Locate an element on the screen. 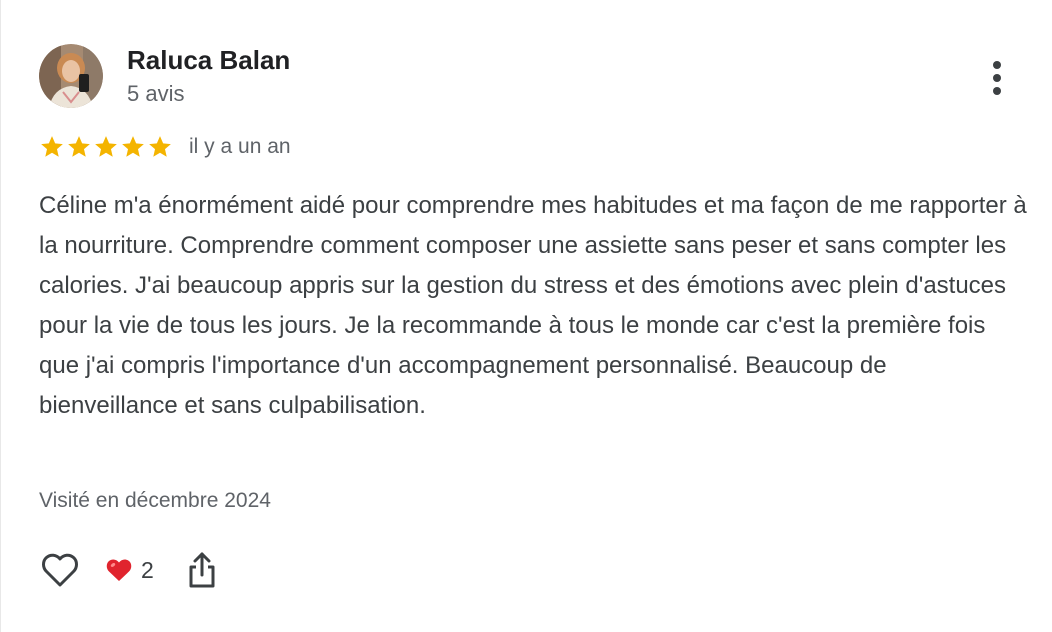 The width and height of the screenshot is (1052, 632). avatar-image is located at coordinates (71, 76).